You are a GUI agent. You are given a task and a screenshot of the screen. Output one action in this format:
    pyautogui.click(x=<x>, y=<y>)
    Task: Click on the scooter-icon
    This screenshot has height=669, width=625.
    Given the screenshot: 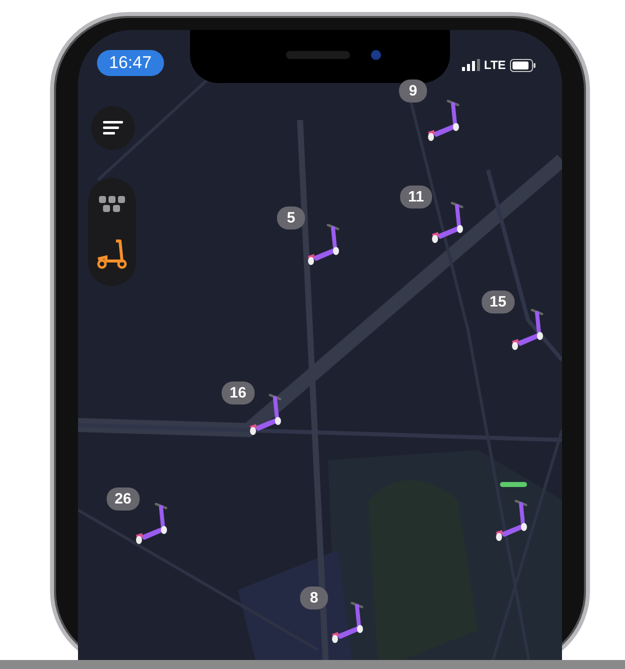 What is the action you would take?
    pyautogui.click(x=112, y=254)
    